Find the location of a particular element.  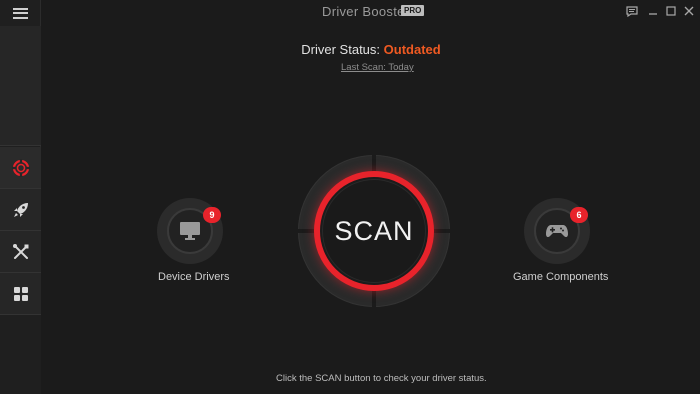

driver-status-value: Outdated is located at coordinates (412, 49).